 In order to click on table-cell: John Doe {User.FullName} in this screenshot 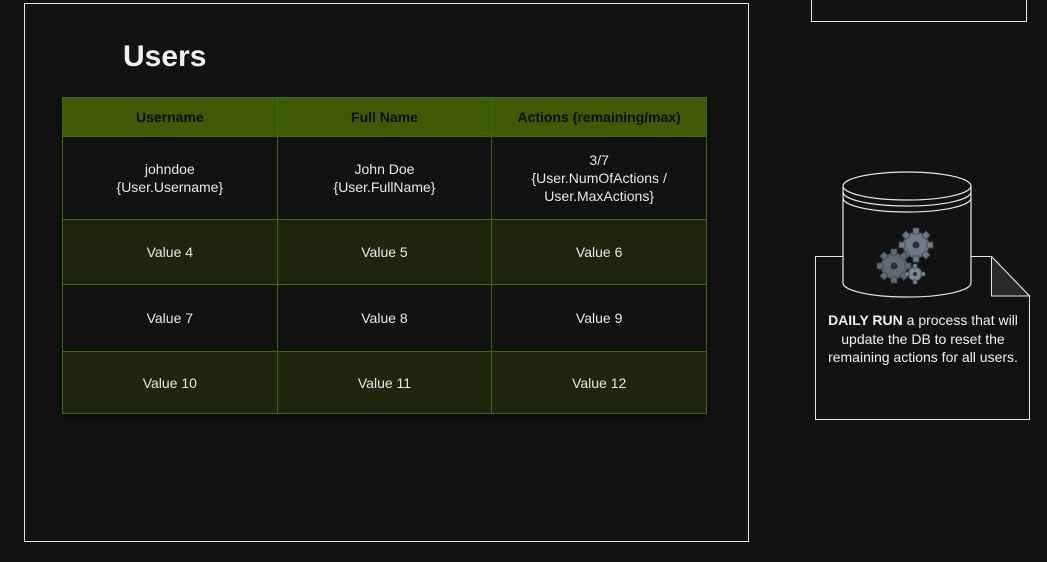, I will do `click(384, 178)`.